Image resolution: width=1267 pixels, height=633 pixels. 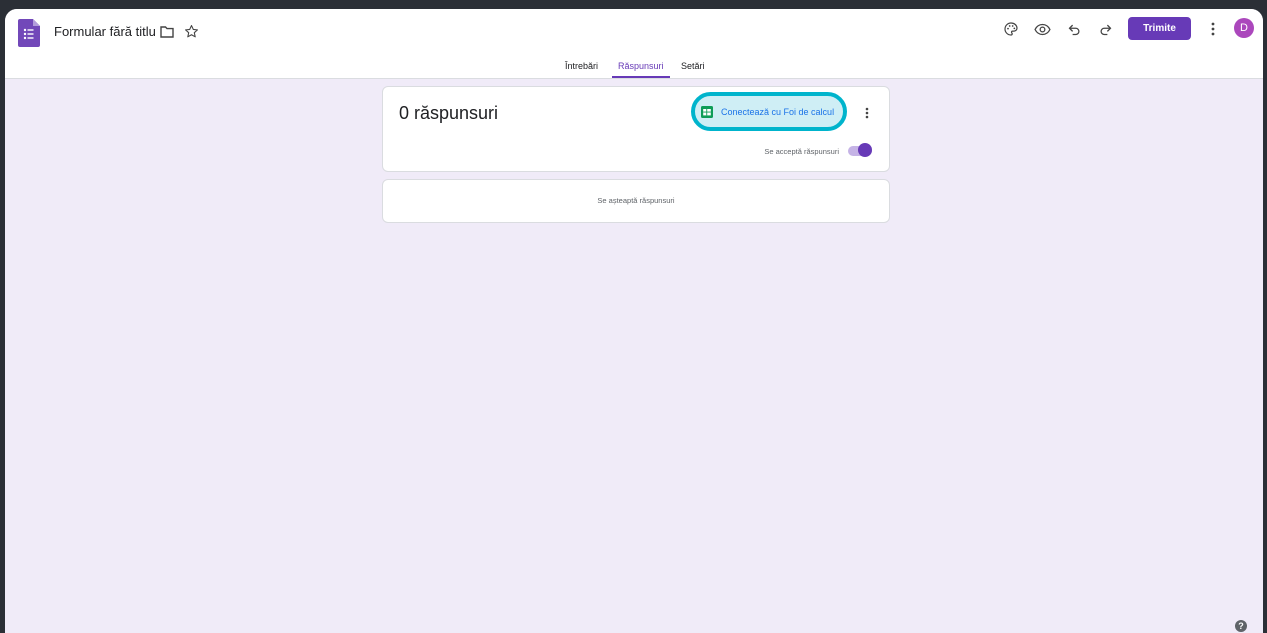 I want to click on redo-icon, so click(x=1105, y=29).